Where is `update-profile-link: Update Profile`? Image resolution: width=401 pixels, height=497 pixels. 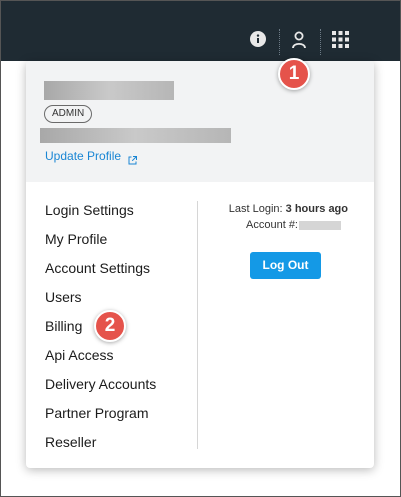
update-profile-link: Update Profile is located at coordinates (83, 156).